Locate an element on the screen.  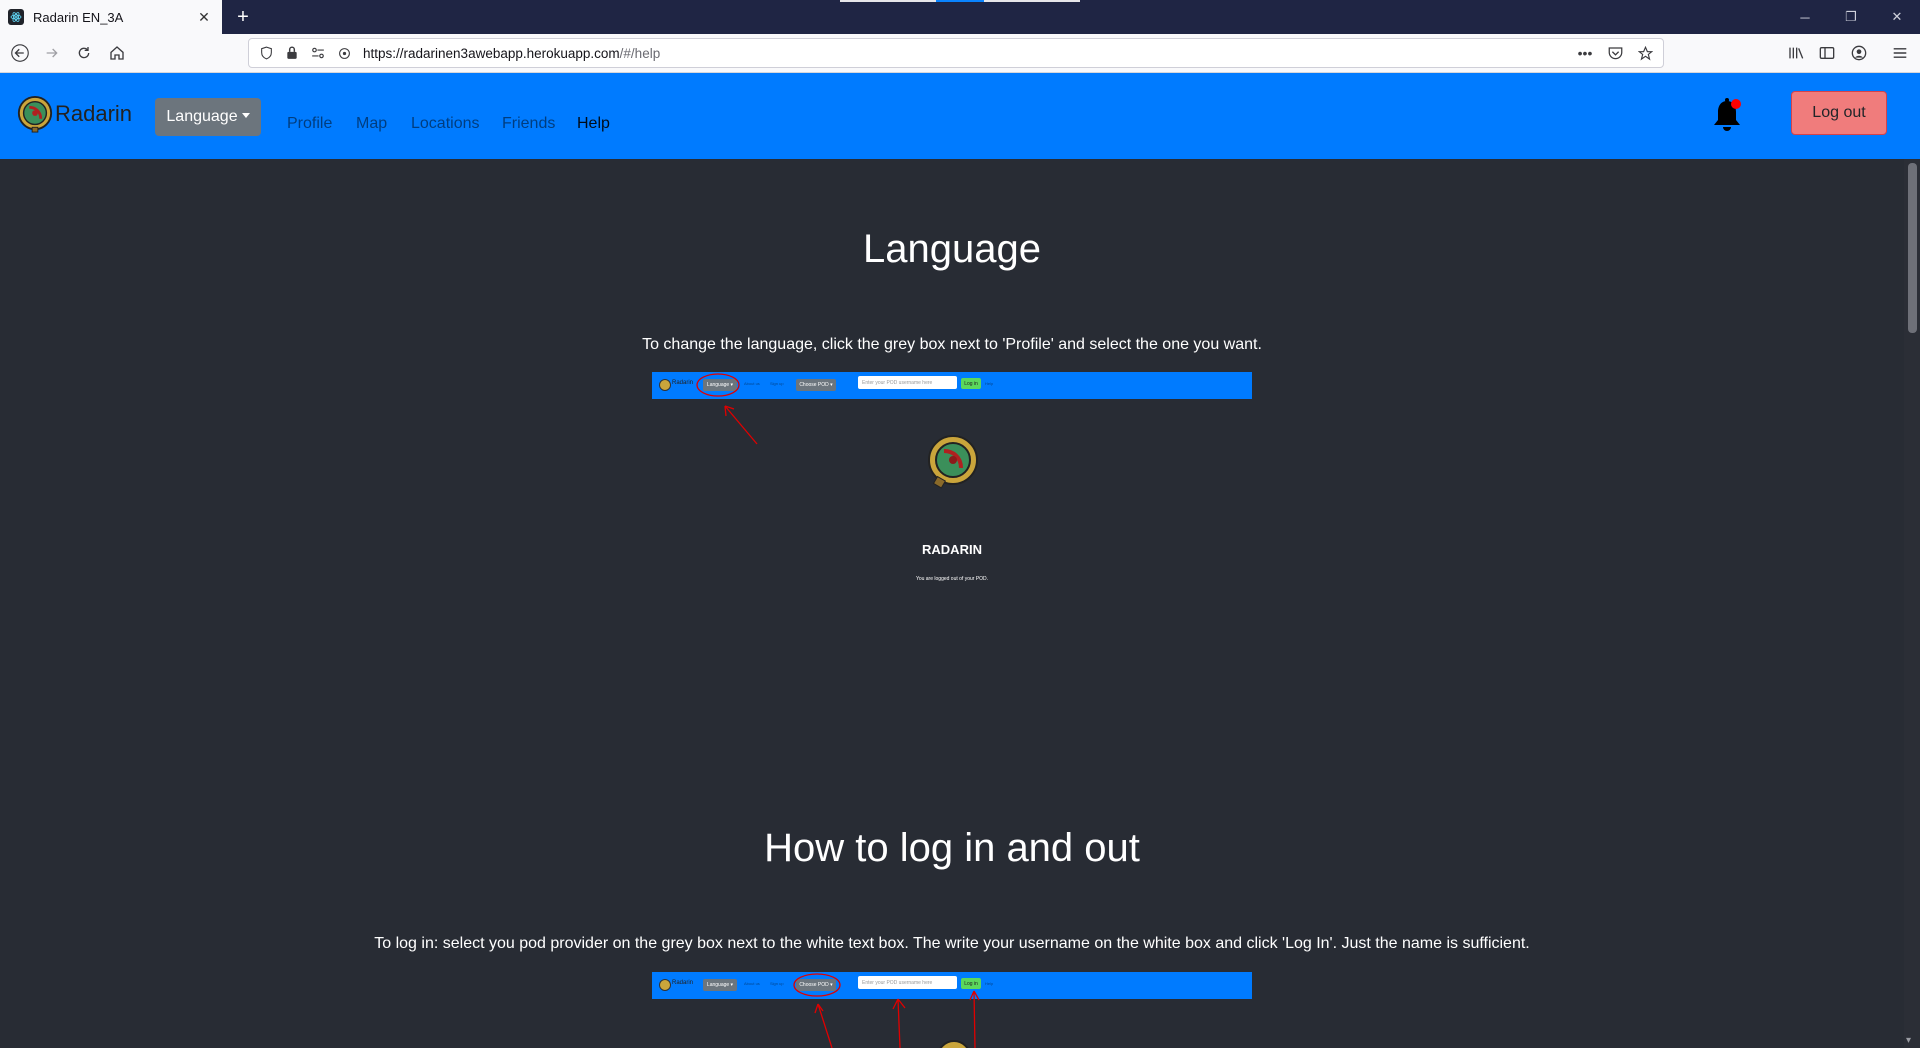
language-section-title: Language is located at coordinates (952, 249).